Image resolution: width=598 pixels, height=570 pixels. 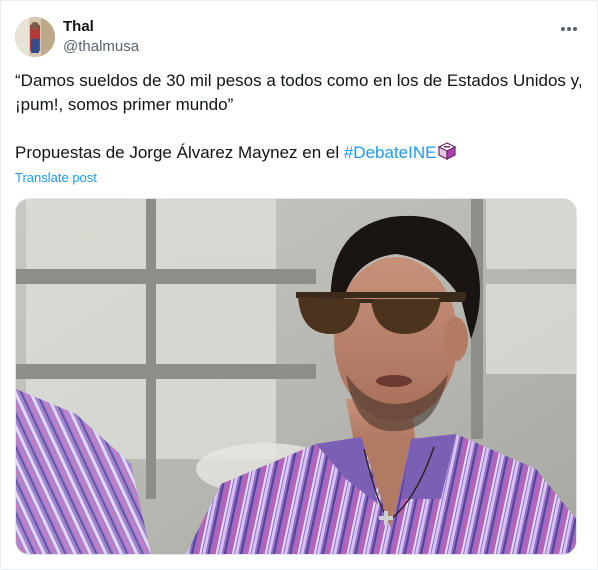 What do you see at coordinates (390, 152) in the screenshot?
I see `hashtag-link: #DebateINE` at bounding box center [390, 152].